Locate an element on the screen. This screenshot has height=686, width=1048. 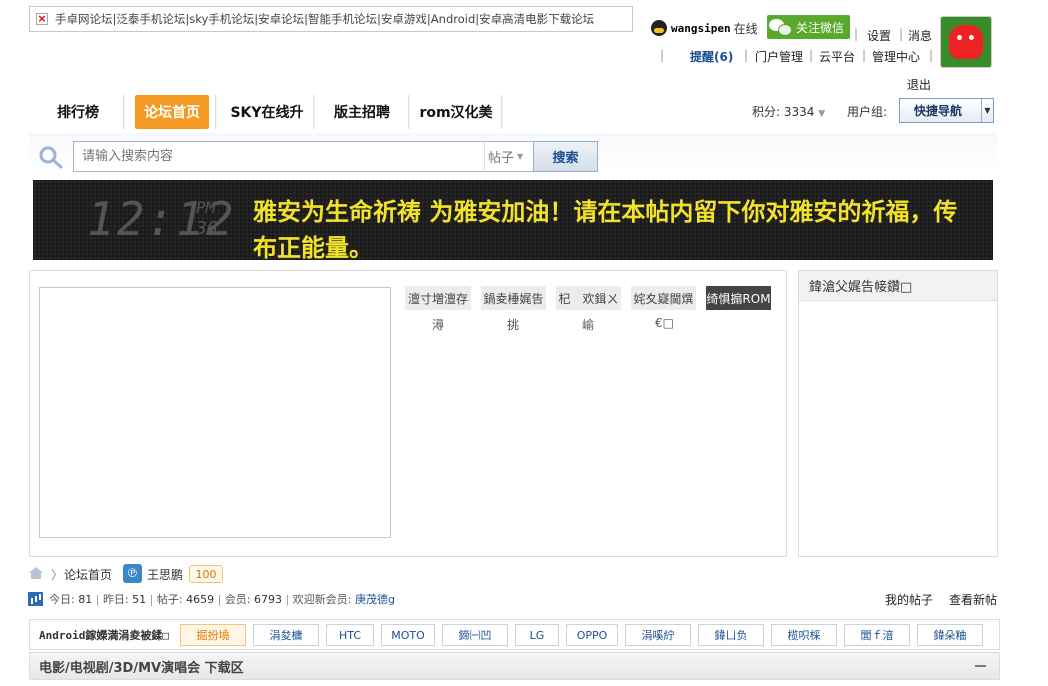
nav-rom-localization: rom汉化美 is located at coordinates (456, 112).